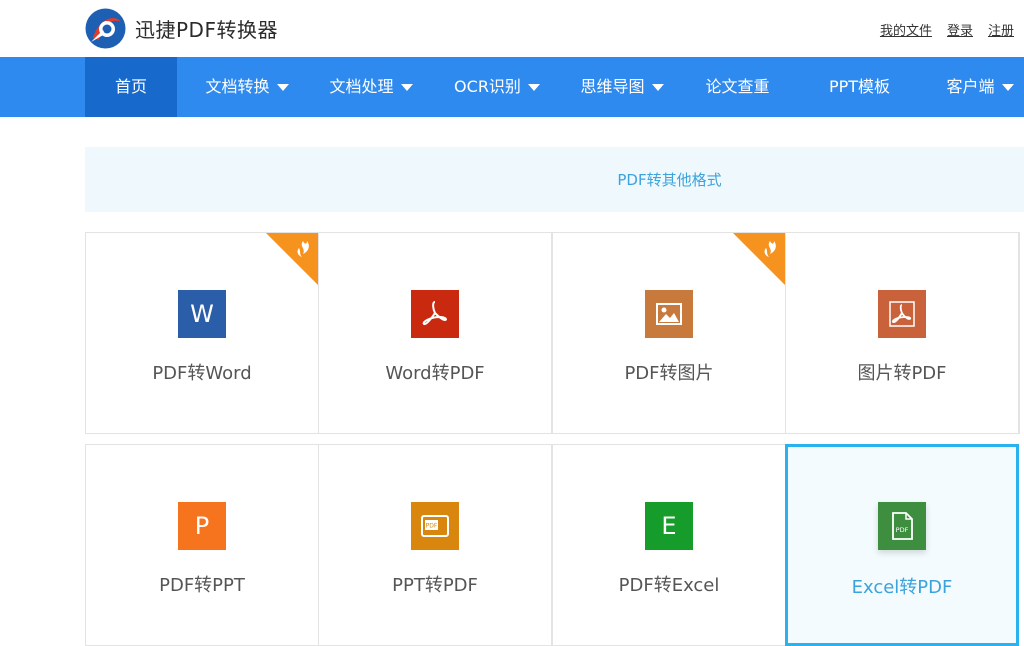  Describe the element at coordinates (902, 587) in the screenshot. I see `tool-label: Excel转PDF` at that location.